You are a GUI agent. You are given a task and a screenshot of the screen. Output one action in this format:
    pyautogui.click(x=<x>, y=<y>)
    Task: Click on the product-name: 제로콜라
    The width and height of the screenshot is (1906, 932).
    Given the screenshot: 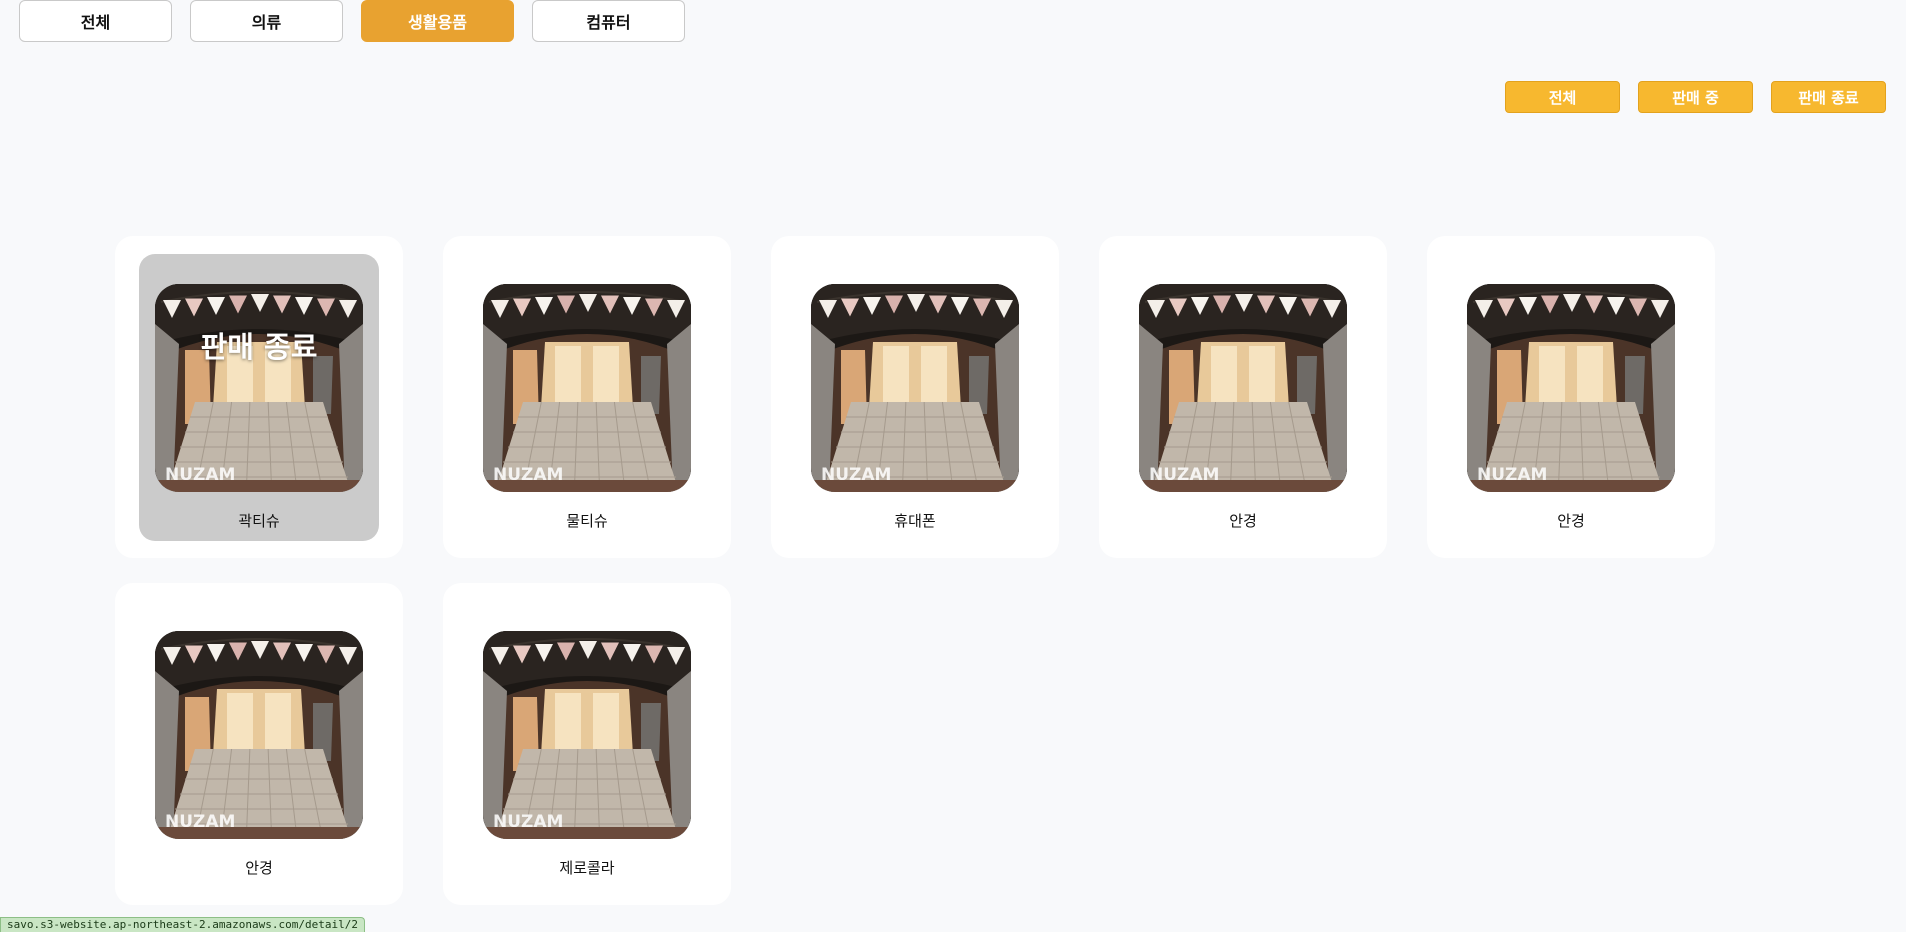 What is the action you would take?
    pyautogui.click(x=587, y=868)
    